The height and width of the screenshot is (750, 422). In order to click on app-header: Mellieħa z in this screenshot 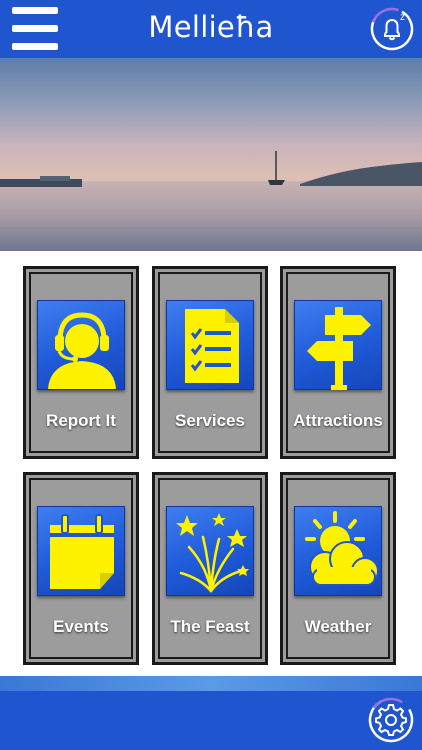, I will do `click(211, 29)`.